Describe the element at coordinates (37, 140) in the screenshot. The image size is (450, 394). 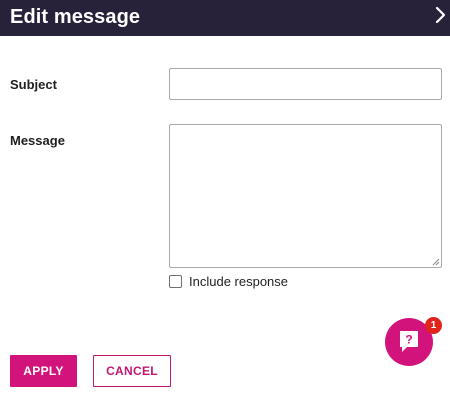
I see `message-label: Message` at that location.